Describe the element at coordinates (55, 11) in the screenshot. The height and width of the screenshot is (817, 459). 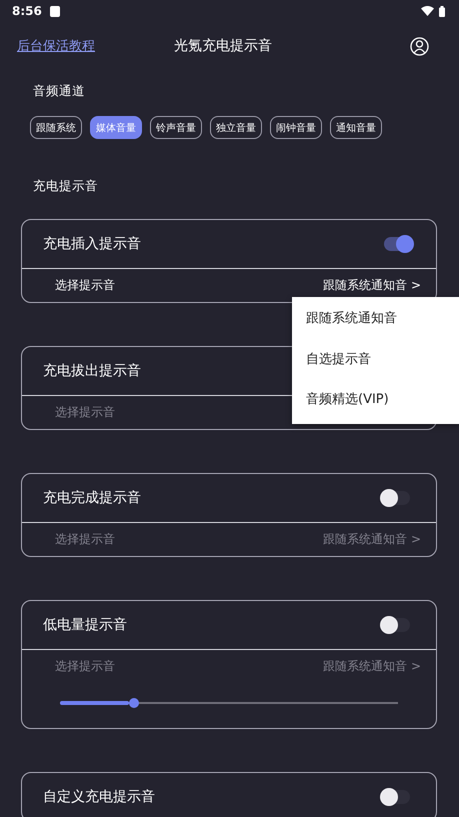
I see `notification-icon` at that location.